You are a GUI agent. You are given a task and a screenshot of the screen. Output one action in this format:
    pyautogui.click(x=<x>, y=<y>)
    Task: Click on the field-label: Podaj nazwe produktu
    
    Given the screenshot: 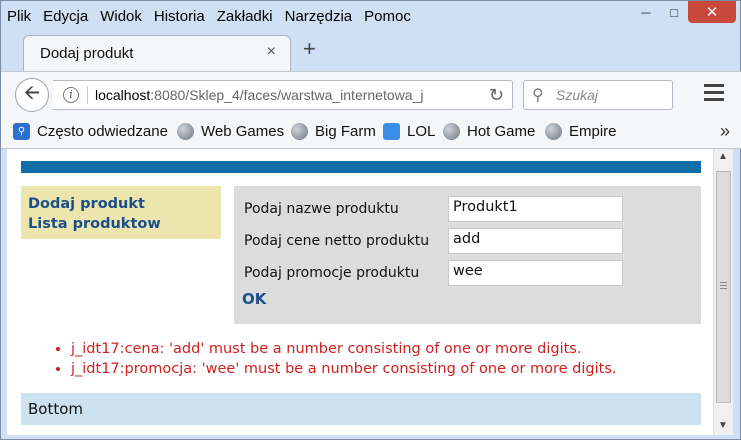 What is the action you would take?
    pyautogui.click(x=321, y=209)
    